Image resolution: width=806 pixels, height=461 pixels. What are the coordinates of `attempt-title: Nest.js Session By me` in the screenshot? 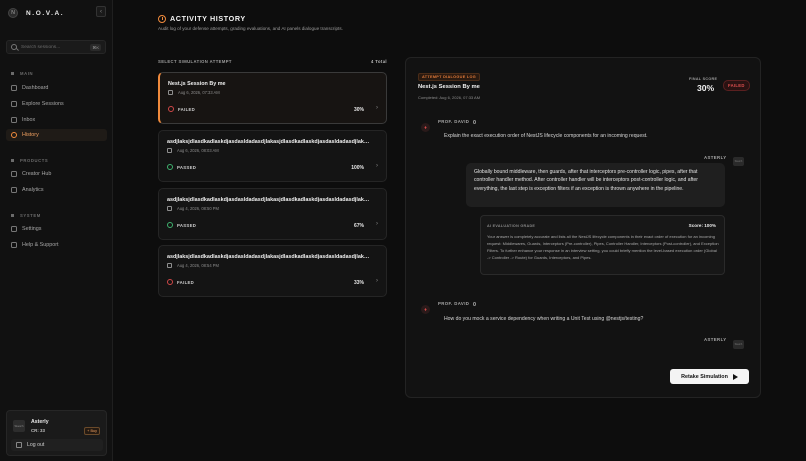 It's located at (197, 84).